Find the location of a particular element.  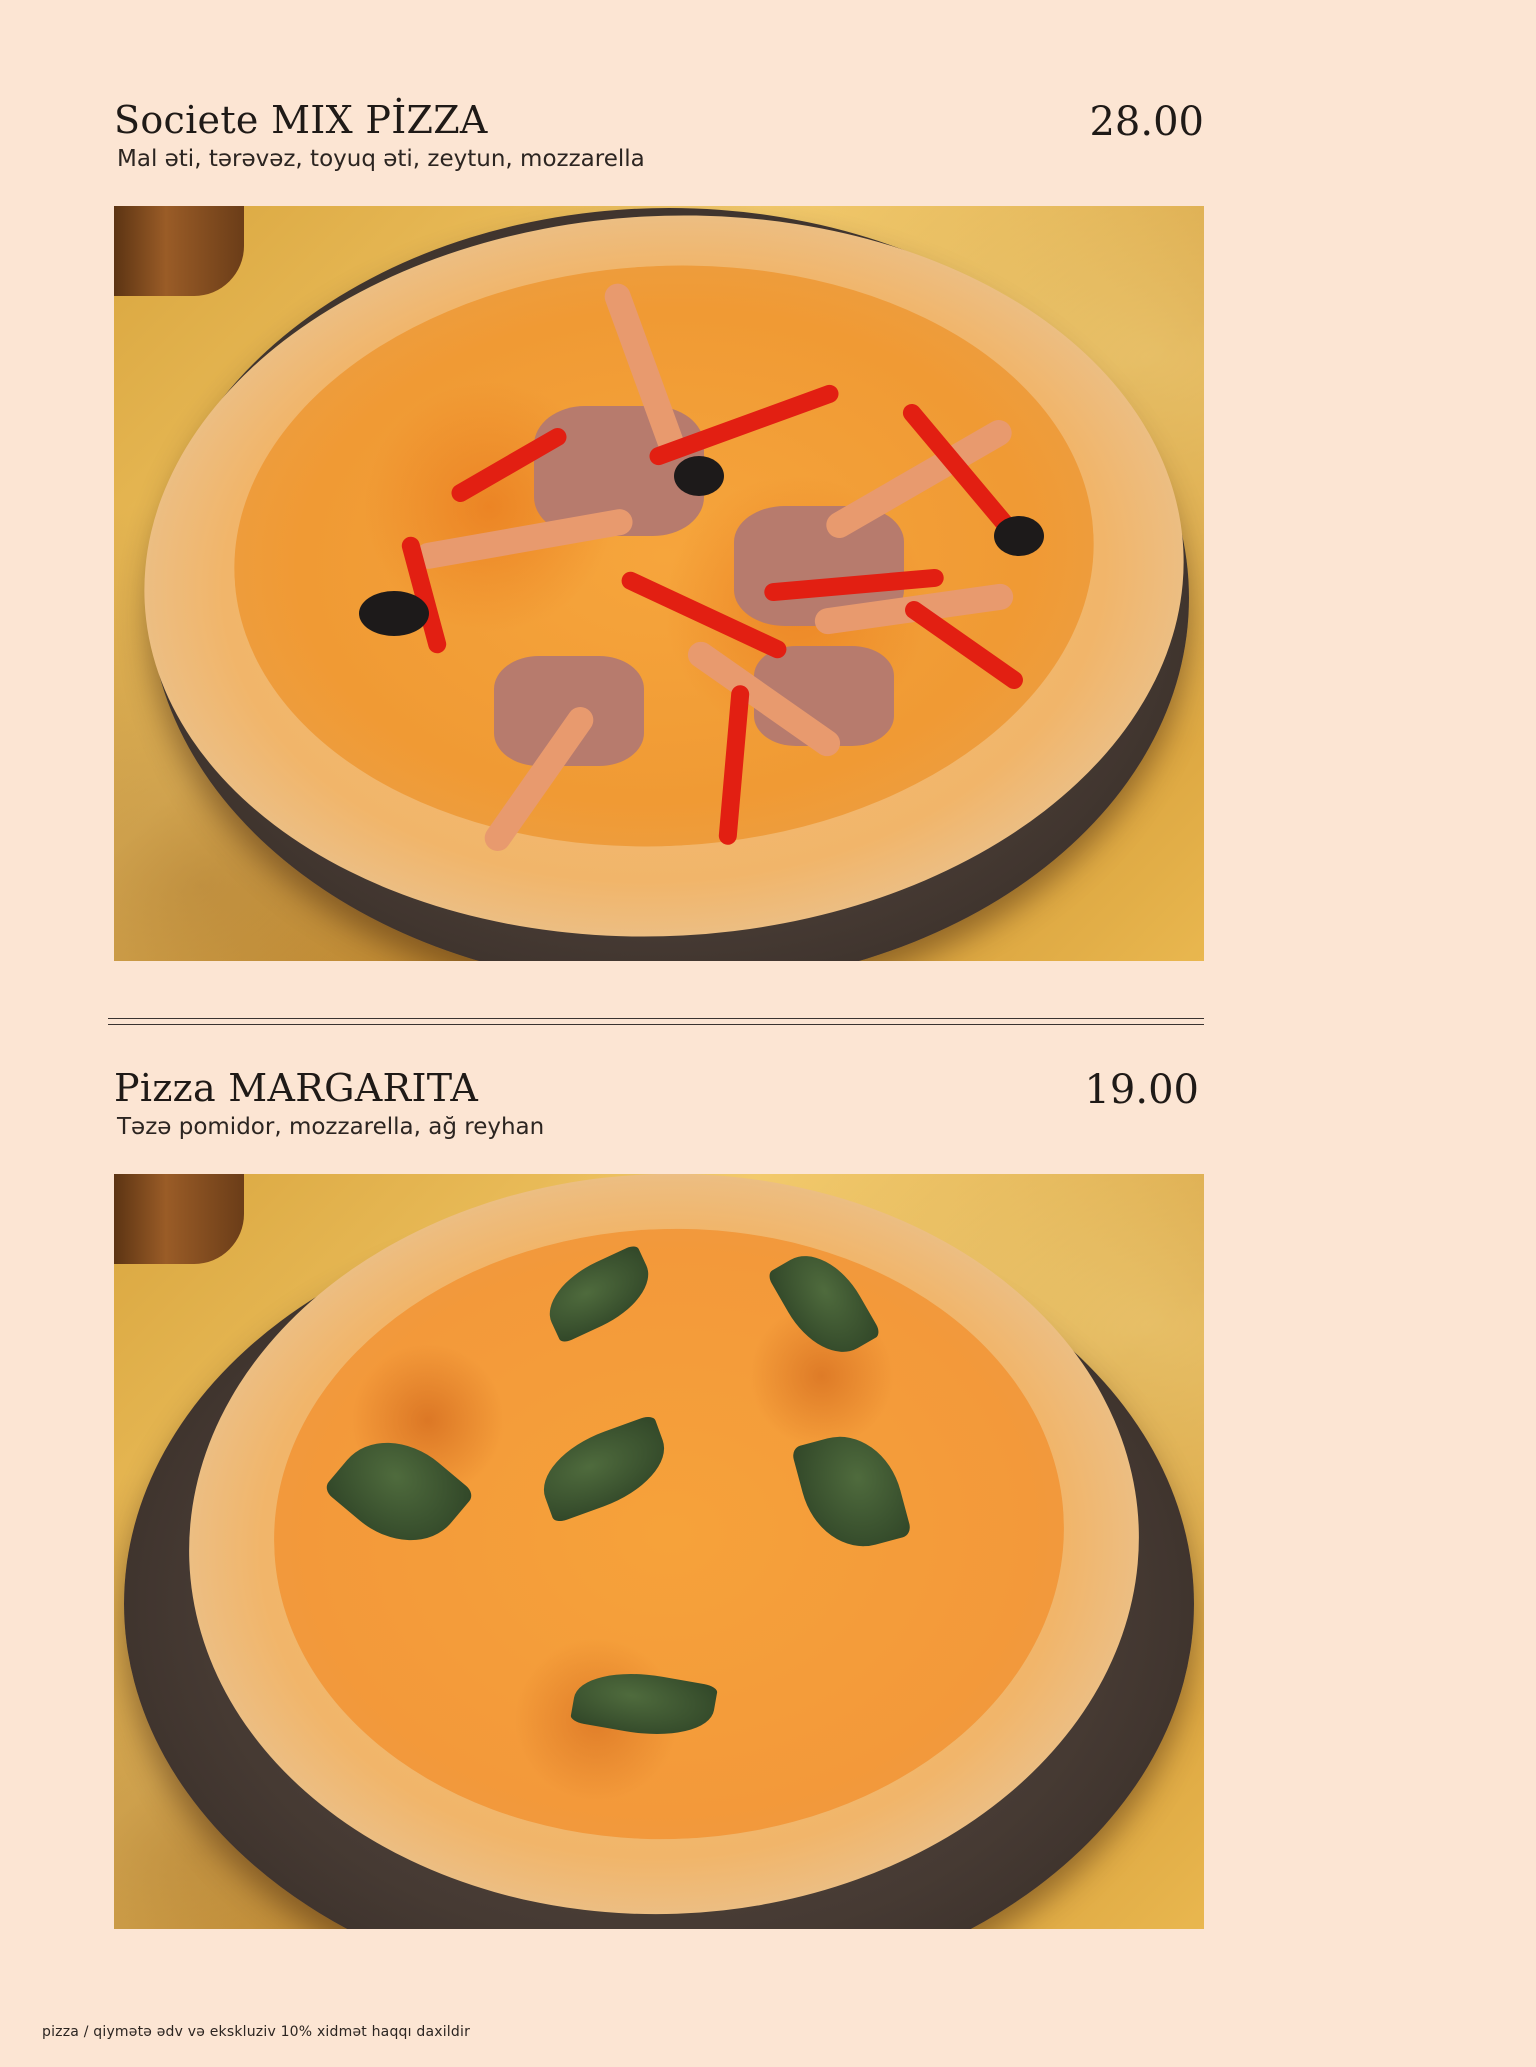

item-title: Societe MIX PİZZA is located at coordinates (301, 120).